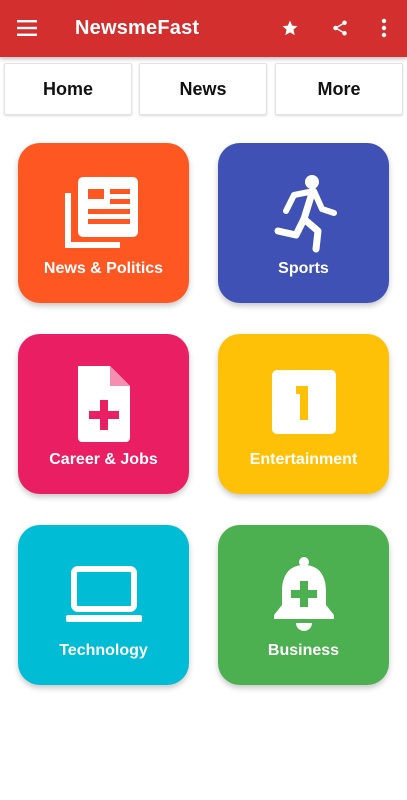 This screenshot has width=407, height=800. I want to click on category-label: Entertainment, so click(303, 459).